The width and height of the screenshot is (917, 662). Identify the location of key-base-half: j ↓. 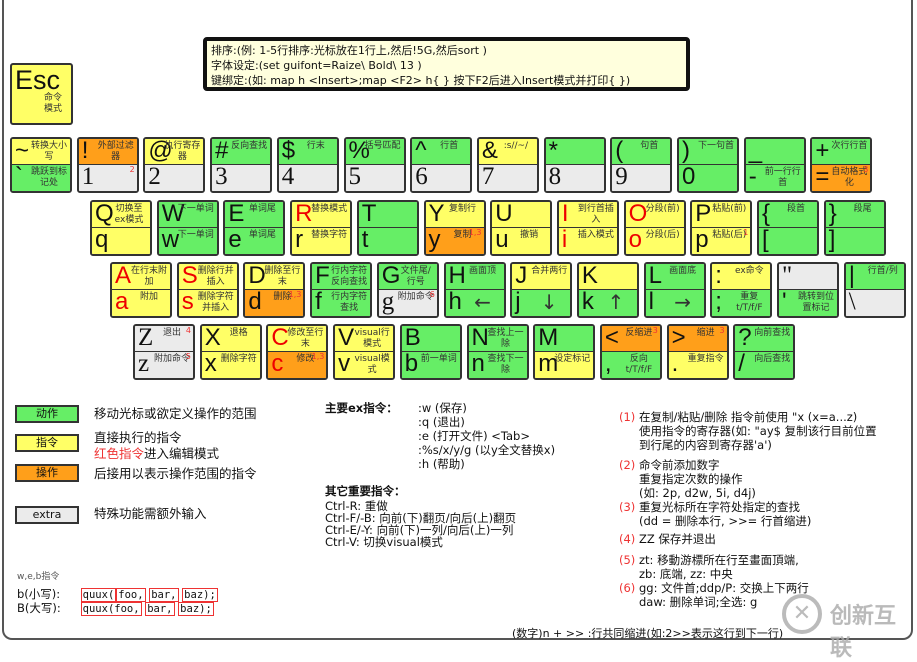
(541, 302).